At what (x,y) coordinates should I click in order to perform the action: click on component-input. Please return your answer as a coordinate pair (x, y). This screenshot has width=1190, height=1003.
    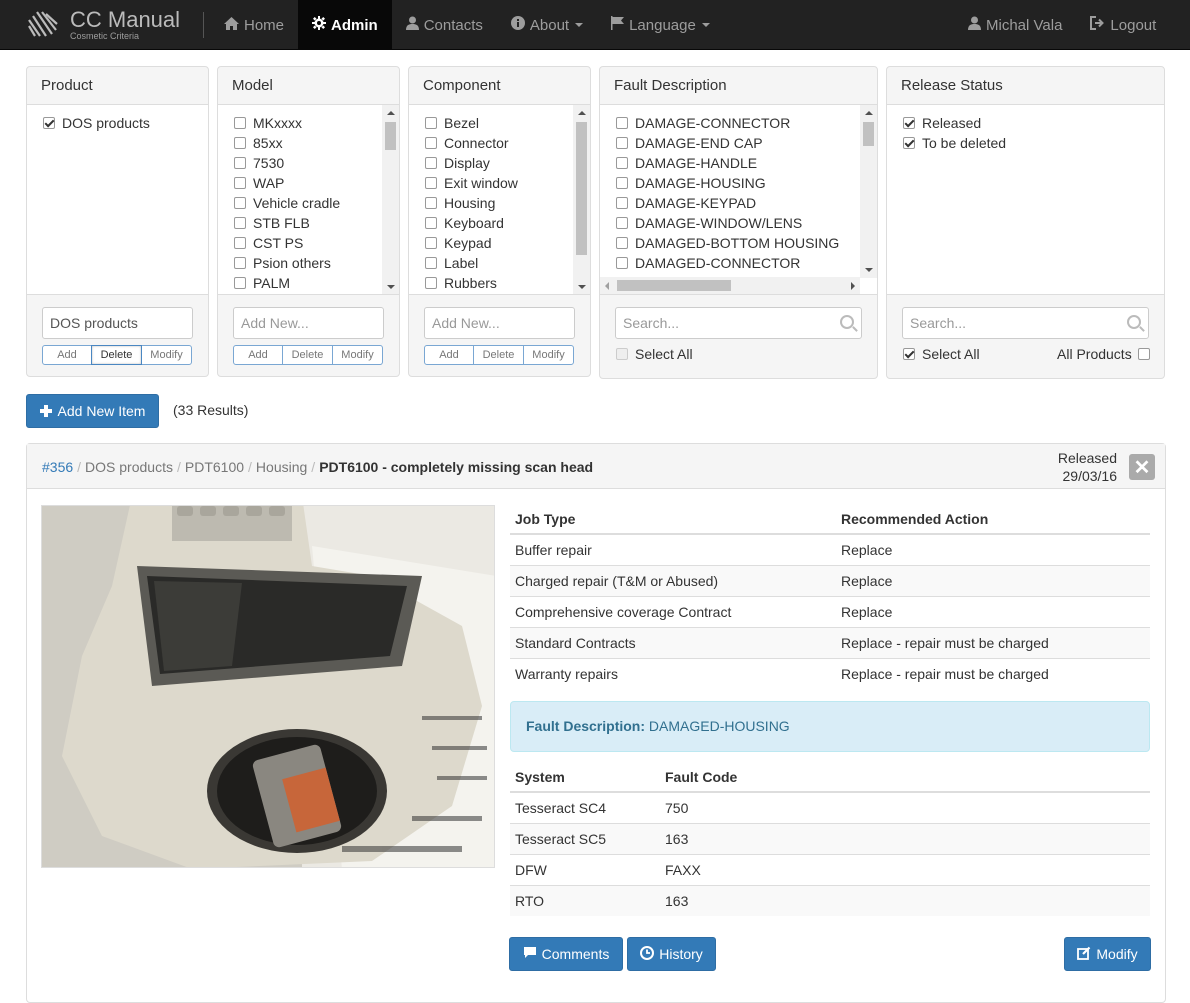
    Looking at the image, I should click on (499, 323).